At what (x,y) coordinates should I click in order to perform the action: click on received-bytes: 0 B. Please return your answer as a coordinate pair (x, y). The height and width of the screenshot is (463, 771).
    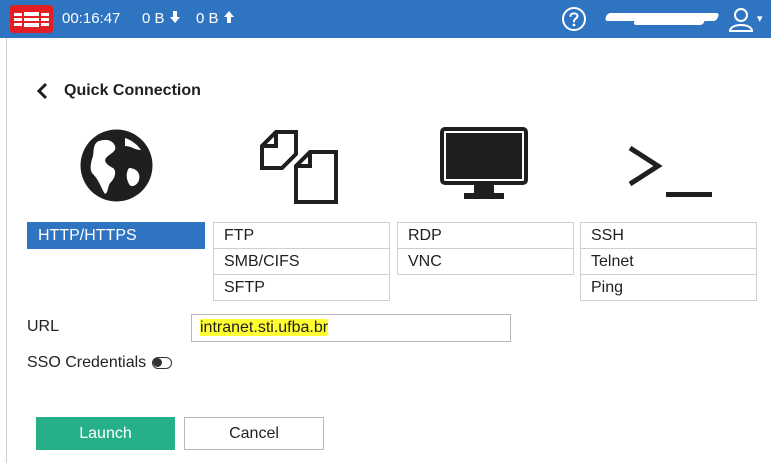
    Looking at the image, I should click on (162, 18).